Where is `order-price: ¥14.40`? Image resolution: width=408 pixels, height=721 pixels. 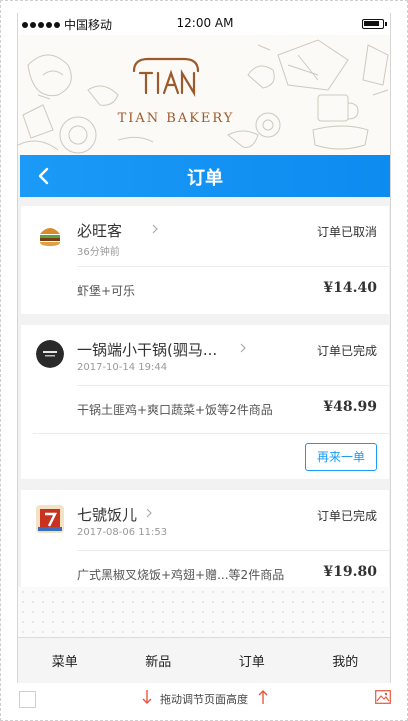 order-price: ¥14.40 is located at coordinates (350, 288).